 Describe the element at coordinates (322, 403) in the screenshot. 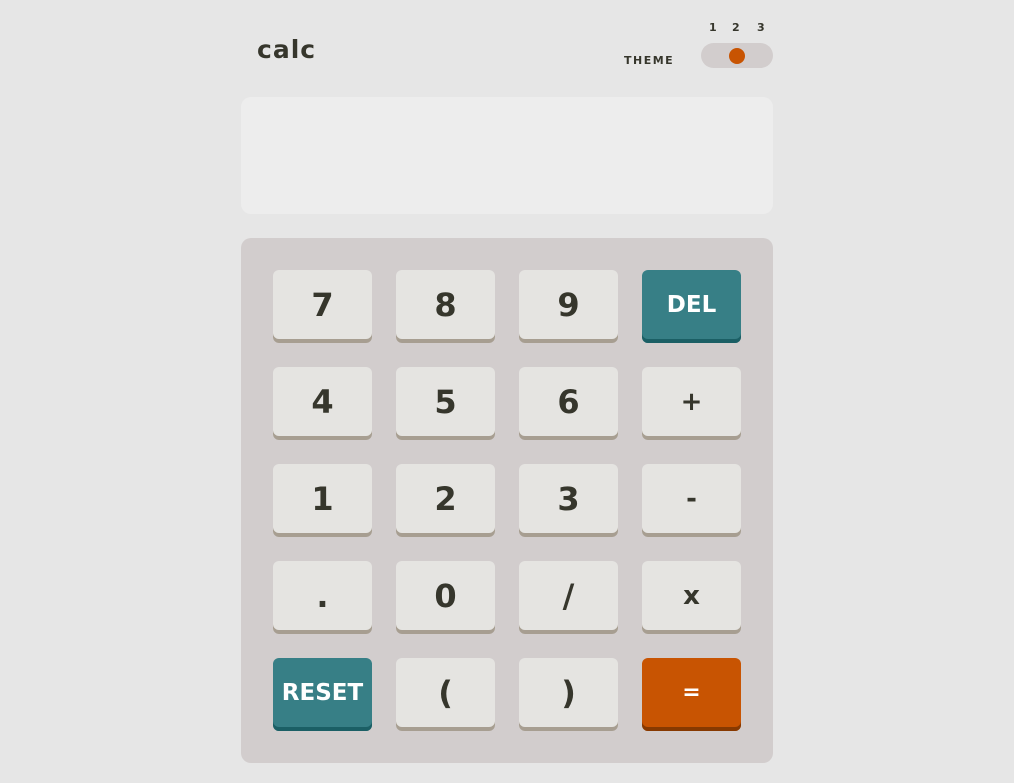

I see `digit-4-key: 4` at that location.